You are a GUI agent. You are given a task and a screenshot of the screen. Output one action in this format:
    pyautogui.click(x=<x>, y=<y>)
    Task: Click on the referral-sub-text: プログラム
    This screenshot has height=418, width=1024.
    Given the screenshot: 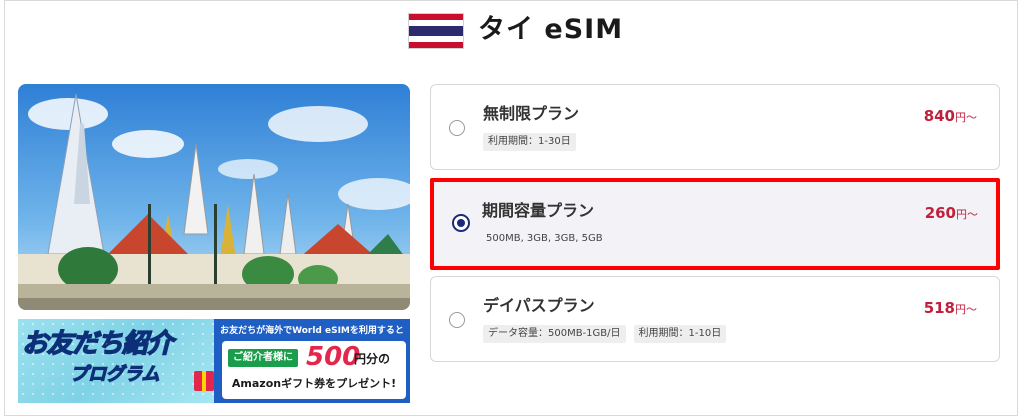 What is the action you would take?
    pyautogui.click(x=114, y=374)
    